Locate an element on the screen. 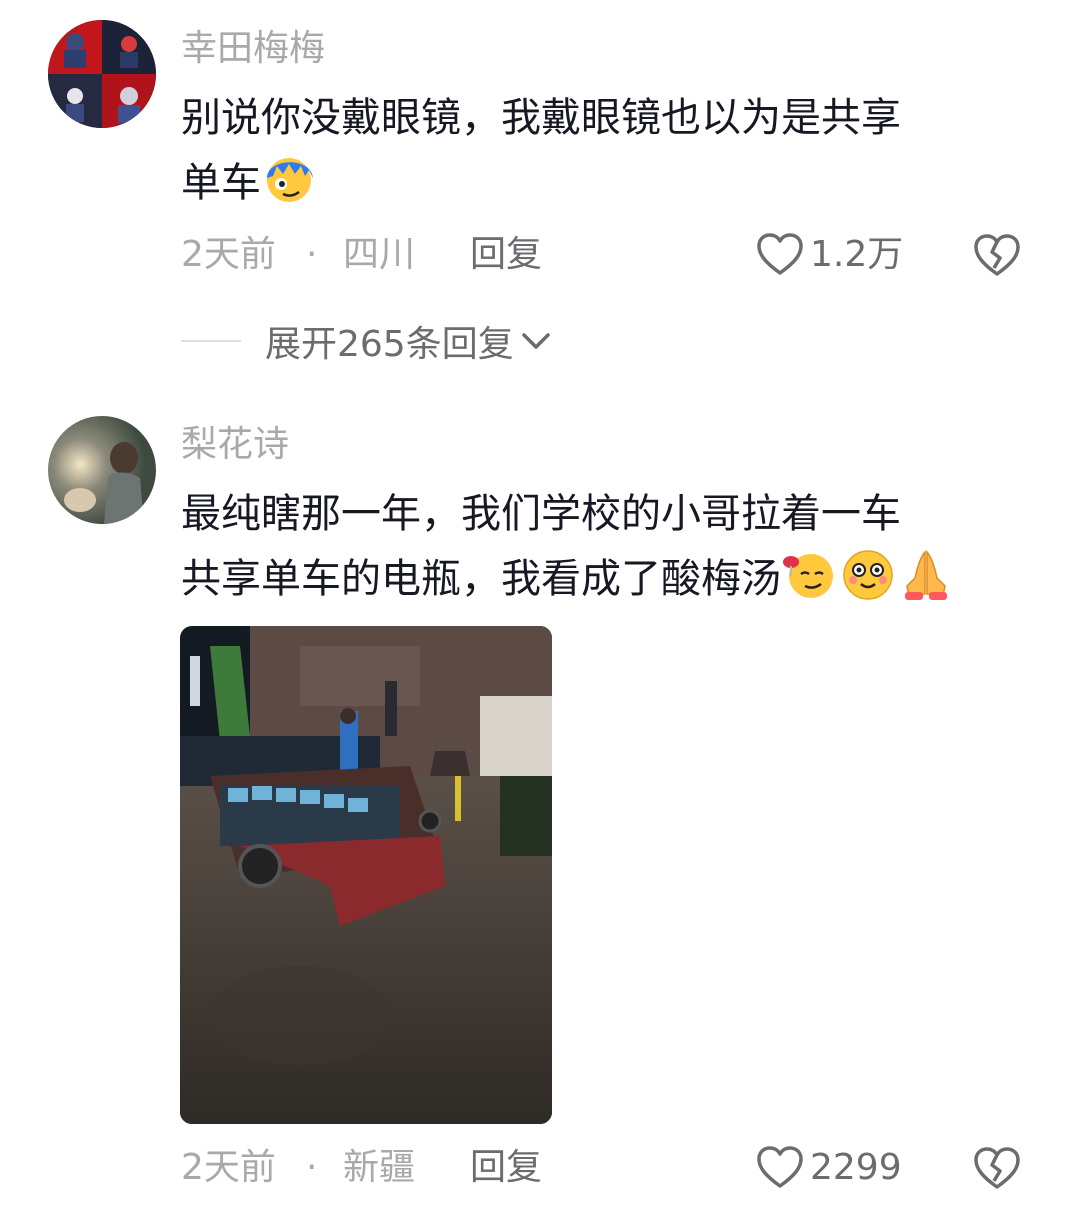  comment-text-line: 最纯瞎那一年，我们学校的小哥拉着一车 is located at coordinates (541, 514).